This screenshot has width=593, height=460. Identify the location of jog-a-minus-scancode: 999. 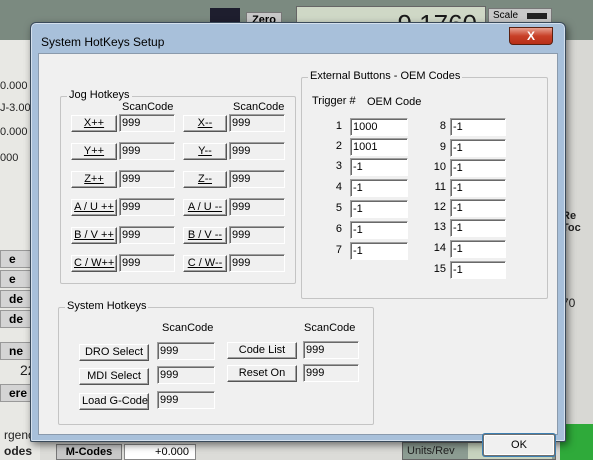
(257, 207).